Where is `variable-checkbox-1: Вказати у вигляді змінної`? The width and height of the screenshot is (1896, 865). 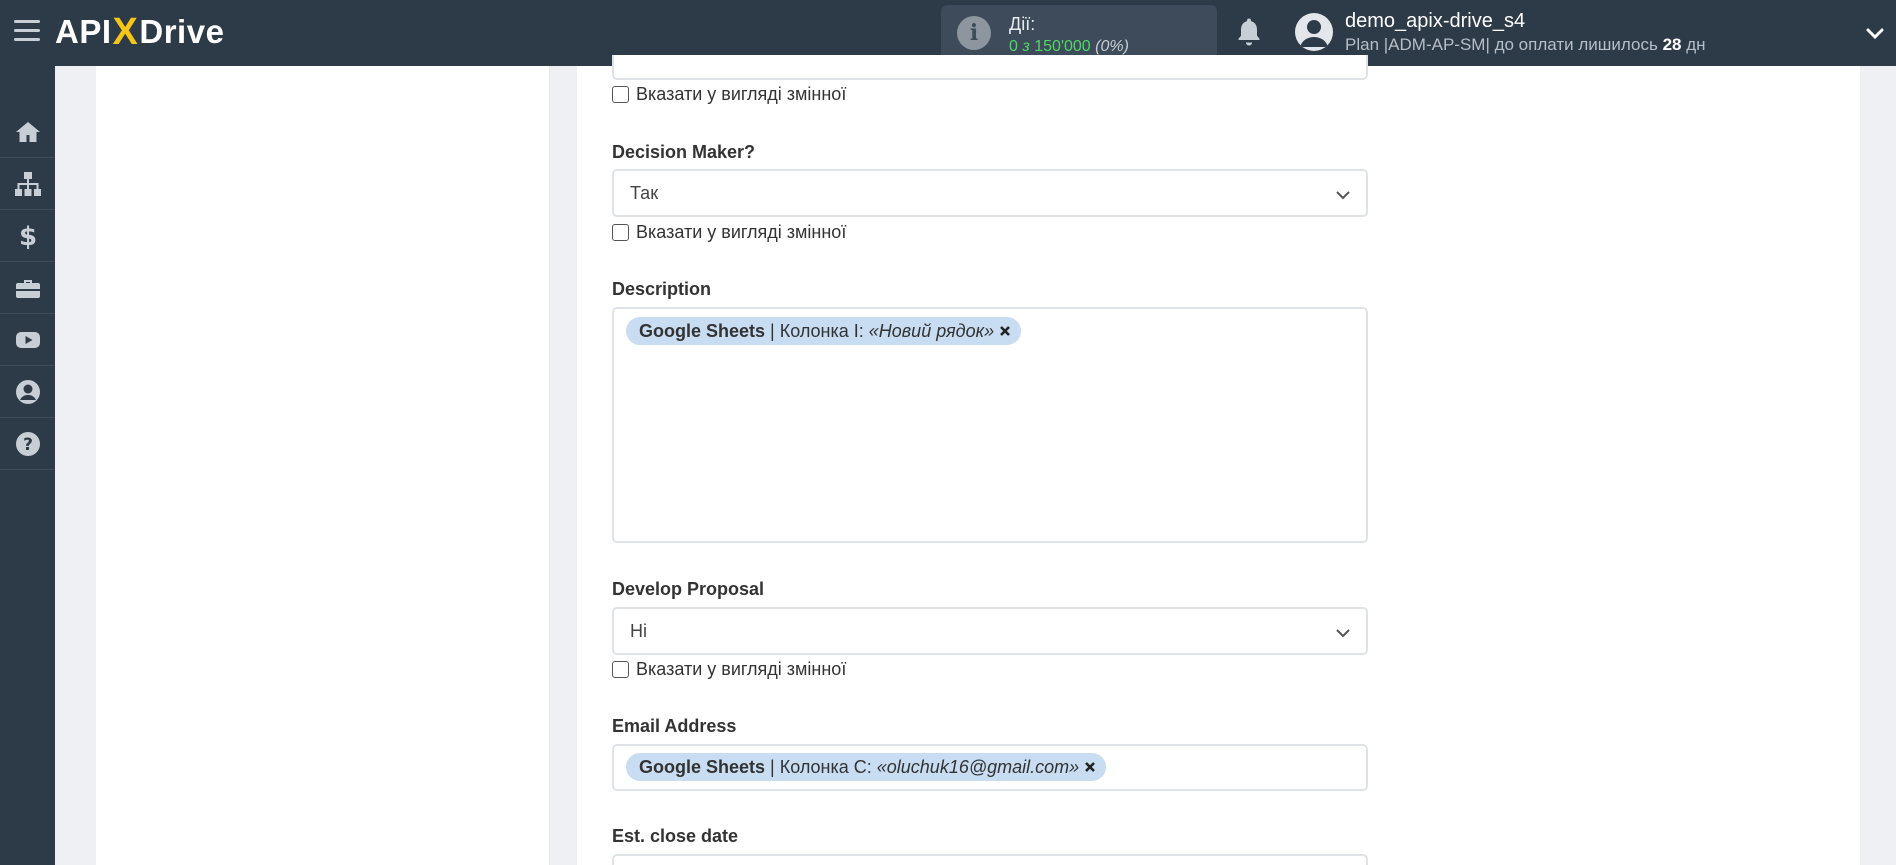 variable-checkbox-1: Вказати у вигляді змінної is located at coordinates (729, 94).